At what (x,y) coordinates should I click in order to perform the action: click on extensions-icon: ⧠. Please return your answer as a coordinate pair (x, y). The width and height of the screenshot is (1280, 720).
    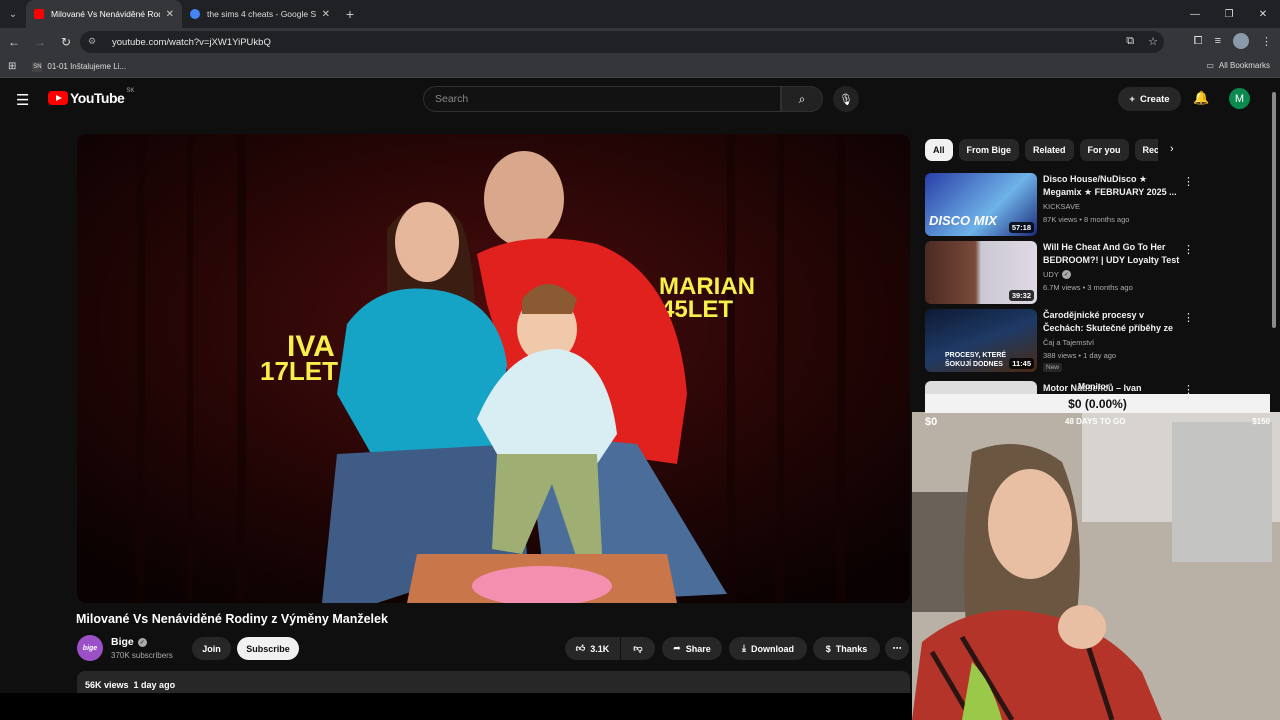
    Looking at the image, I should click on (1198, 41).